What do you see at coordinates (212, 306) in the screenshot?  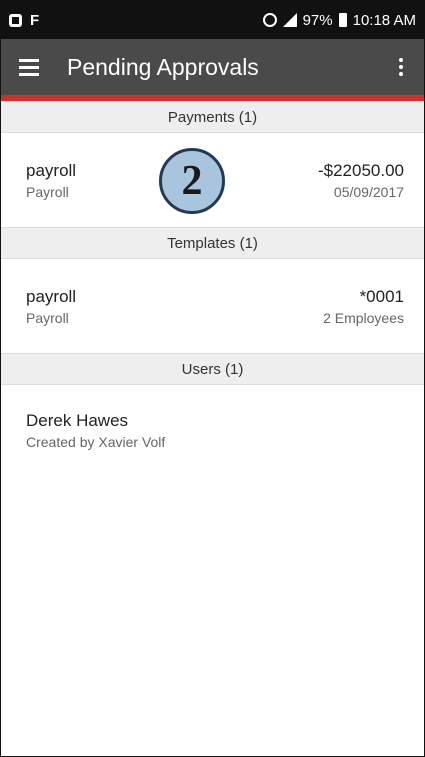 I see `template-list-item: payroll Payroll *0001 2 Employees` at bounding box center [212, 306].